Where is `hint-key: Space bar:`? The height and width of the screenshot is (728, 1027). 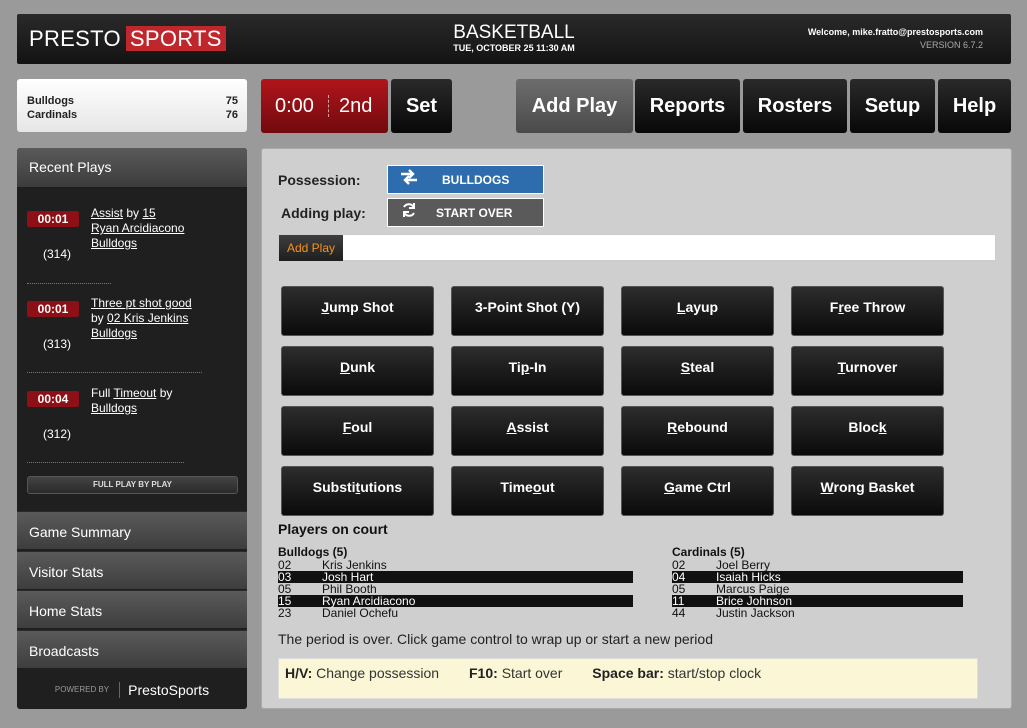
hint-key: Space bar: is located at coordinates (628, 673).